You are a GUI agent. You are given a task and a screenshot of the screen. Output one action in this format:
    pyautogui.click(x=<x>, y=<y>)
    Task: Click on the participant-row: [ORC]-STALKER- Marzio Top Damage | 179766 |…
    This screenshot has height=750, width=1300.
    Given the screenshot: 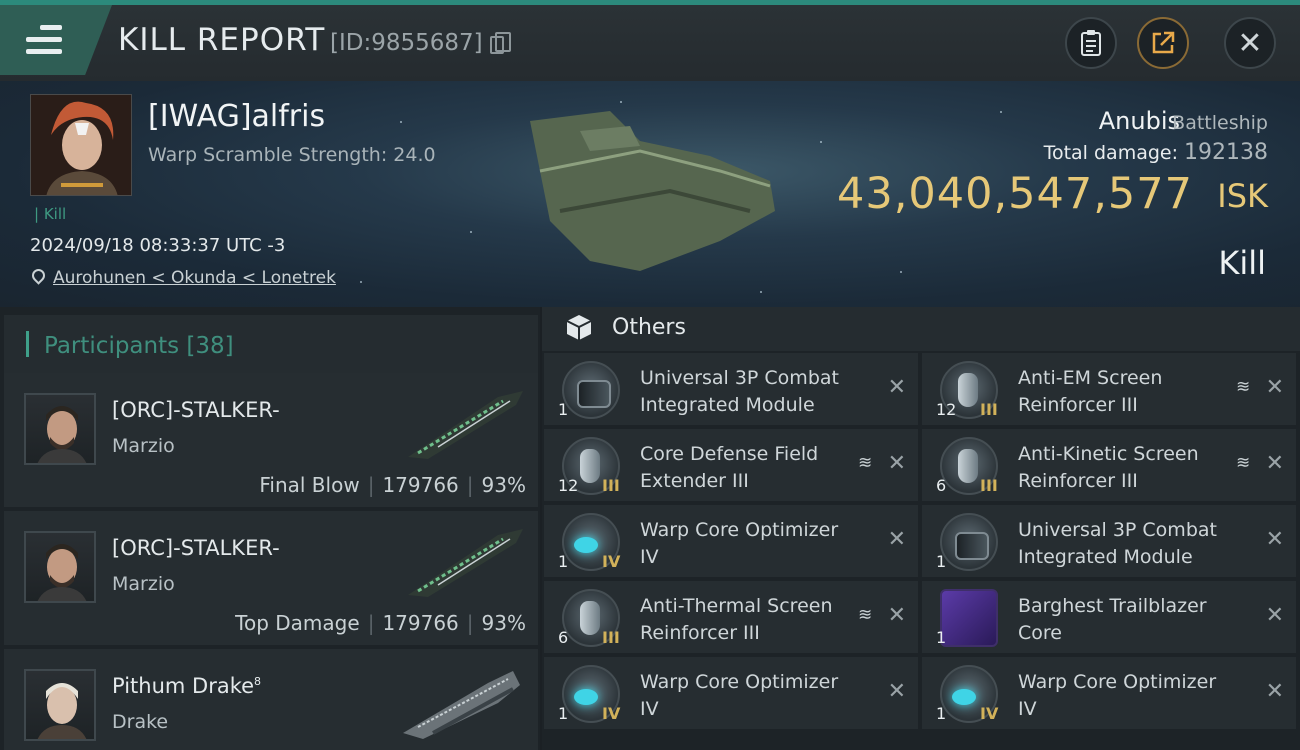 What is the action you would take?
    pyautogui.click(x=271, y=578)
    